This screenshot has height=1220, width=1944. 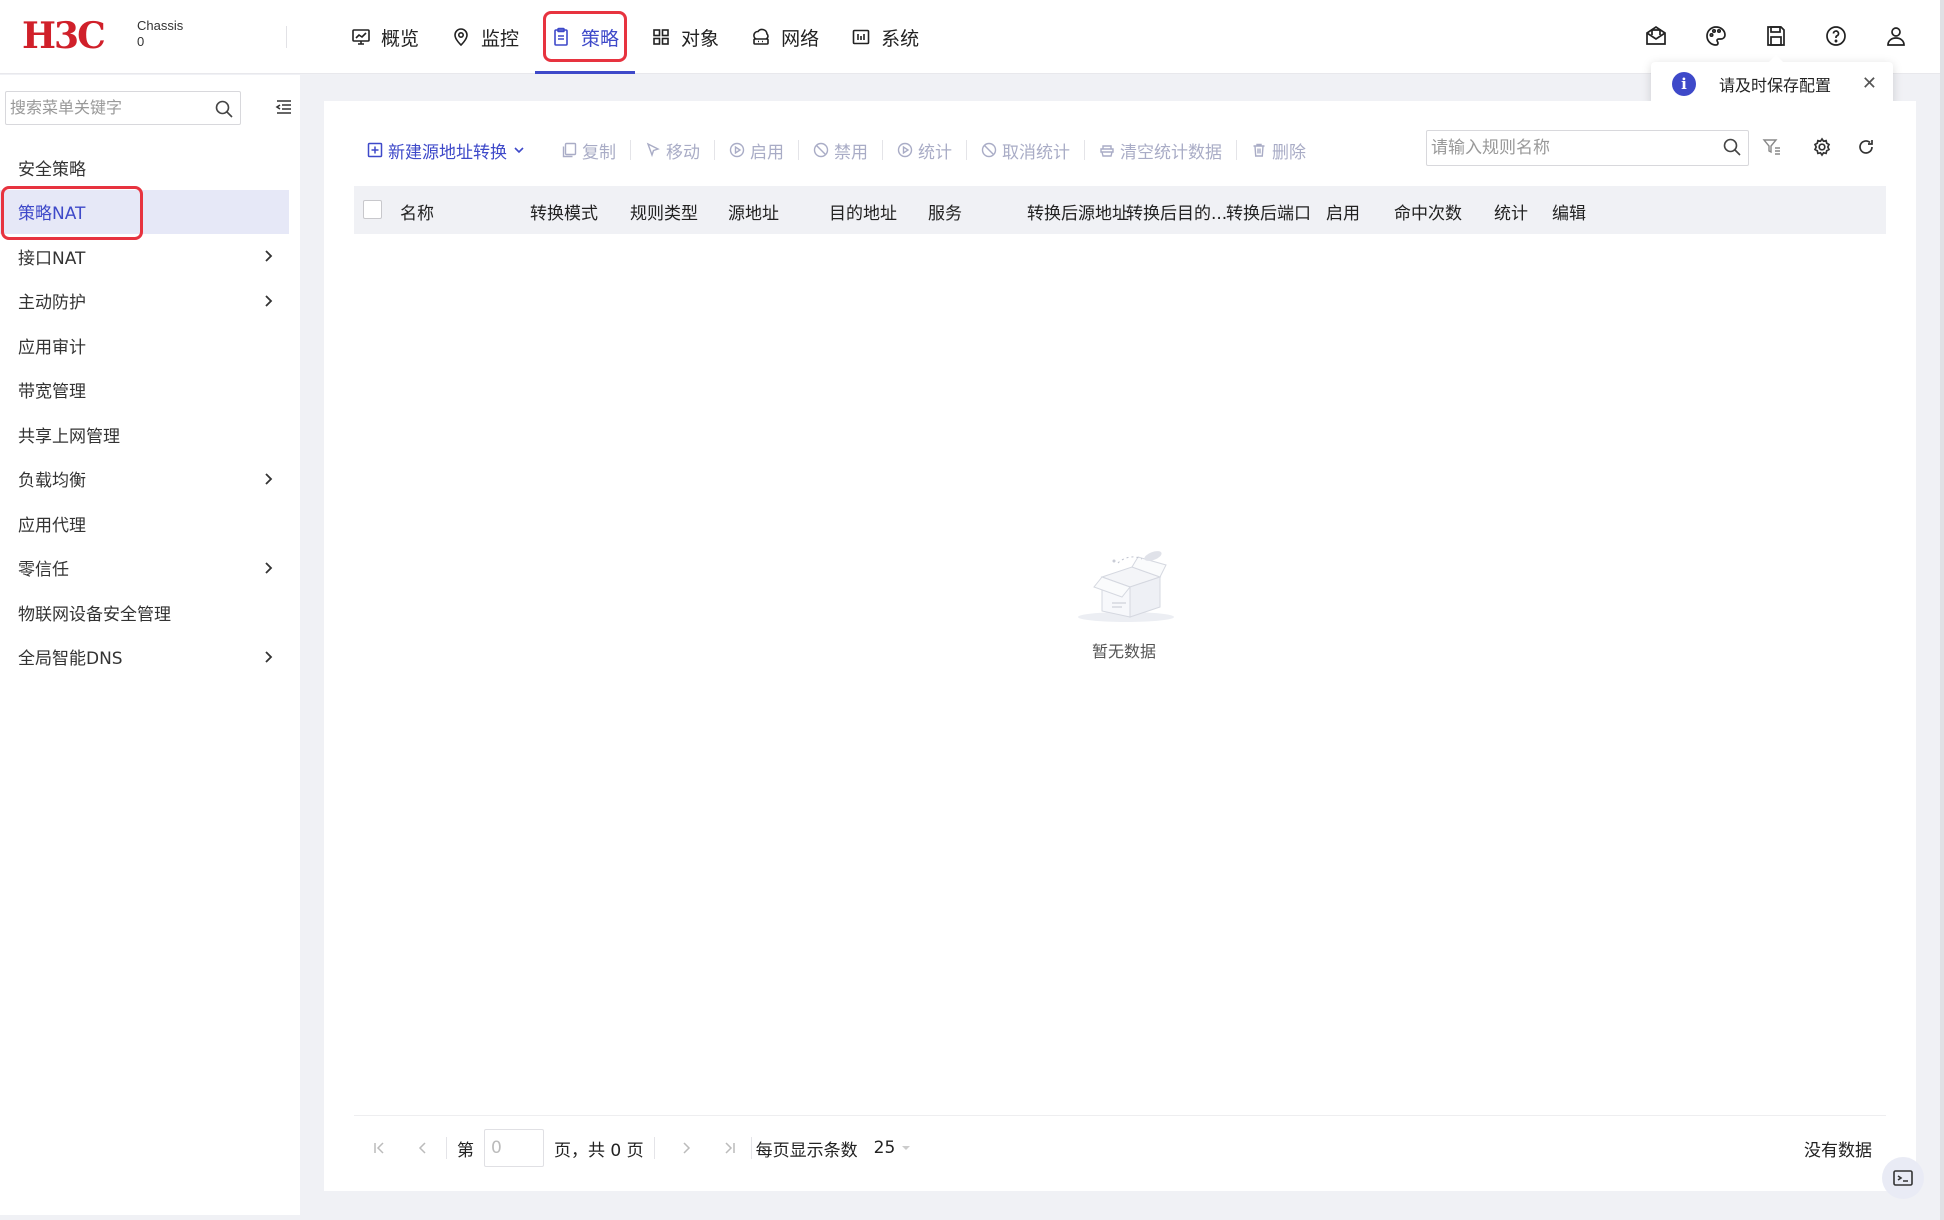 What do you see at coordinates (69, 436) in the screenshot?
I see `sidebar-item-label: 共享上网管理` at bounding box center [69, 436].